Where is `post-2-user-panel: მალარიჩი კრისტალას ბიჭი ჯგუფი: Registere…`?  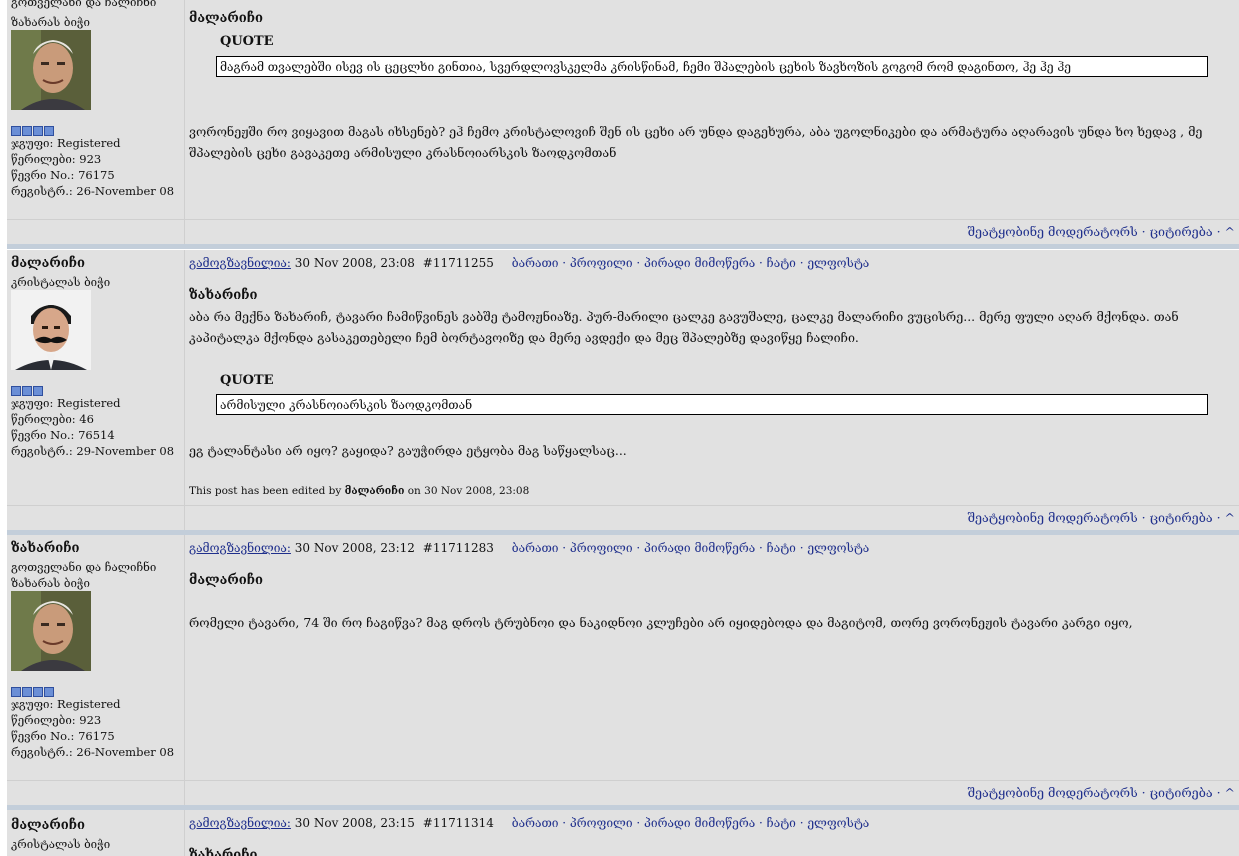 post-2-user-panel: მალარიჩი კრისტალას ბიჭი ჯგუფი: Registere… is located at coordinates (95, 377).